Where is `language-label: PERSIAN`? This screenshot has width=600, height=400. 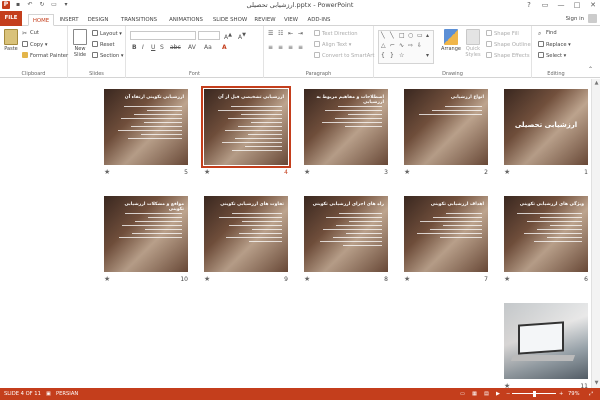 language-label: PERSIAN is located at coordinates (67, 394).